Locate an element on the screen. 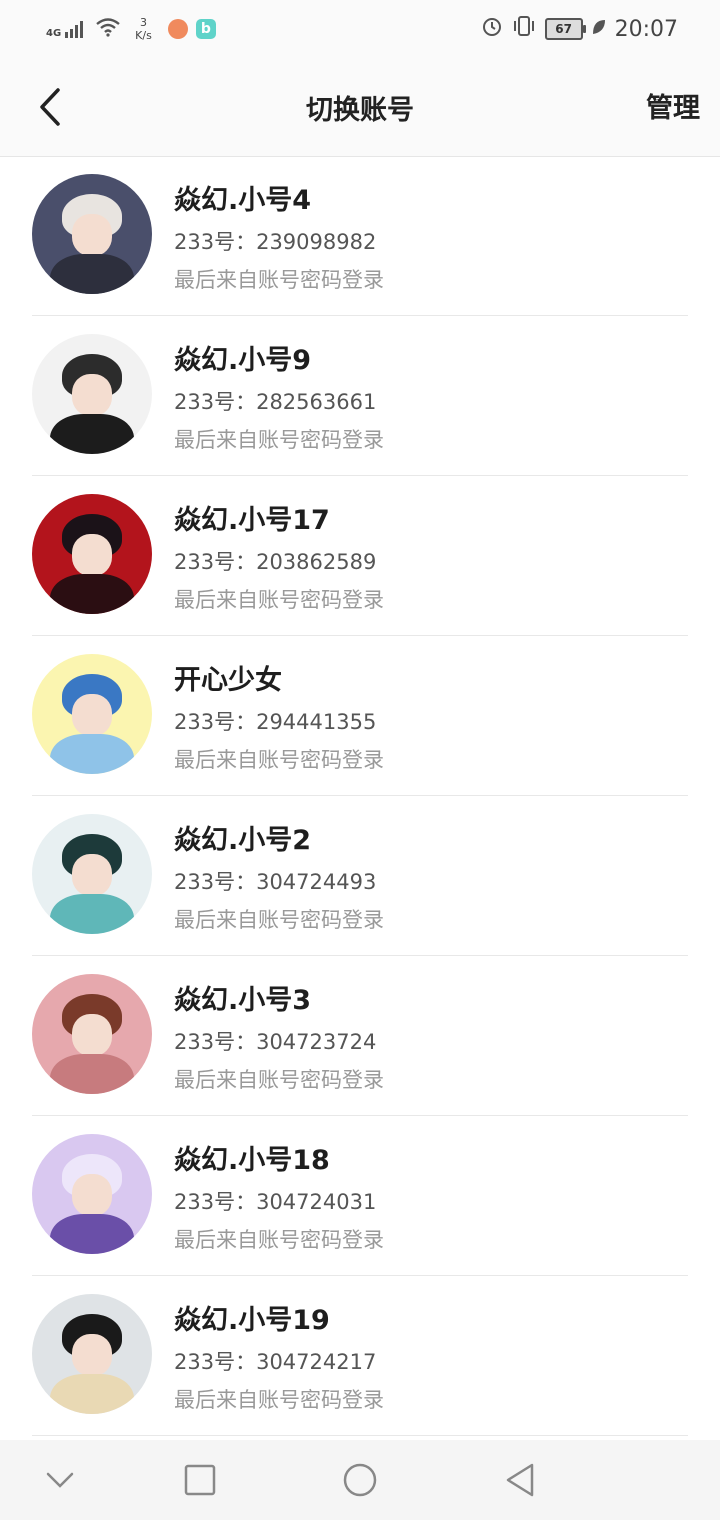  battery-icon: 67 is located at coordinates (565, 29).